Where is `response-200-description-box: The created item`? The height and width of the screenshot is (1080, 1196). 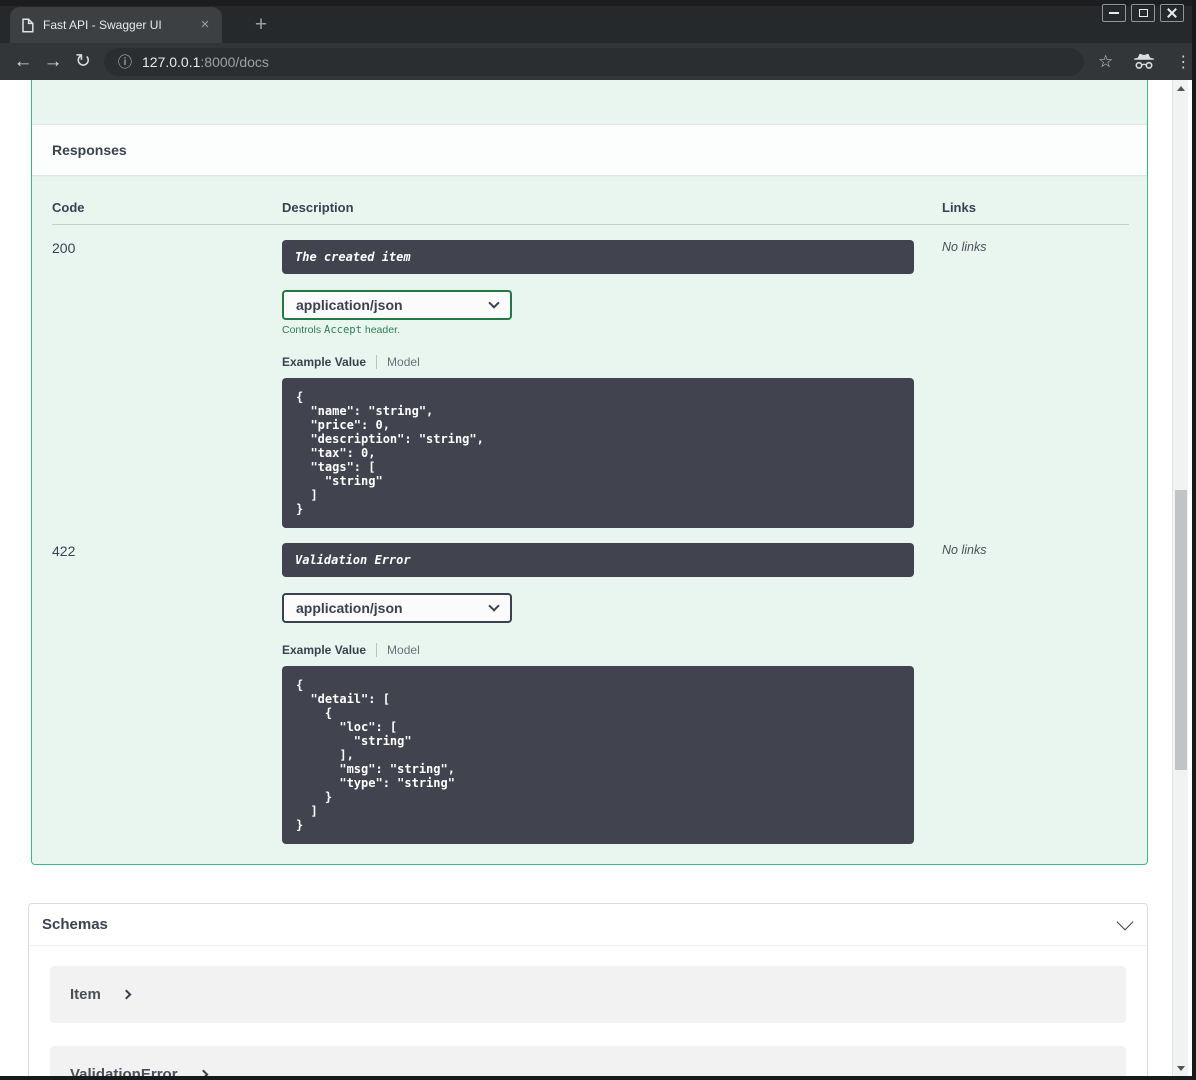
response-200-description-box: The created item is located at coordinates (598, 257).